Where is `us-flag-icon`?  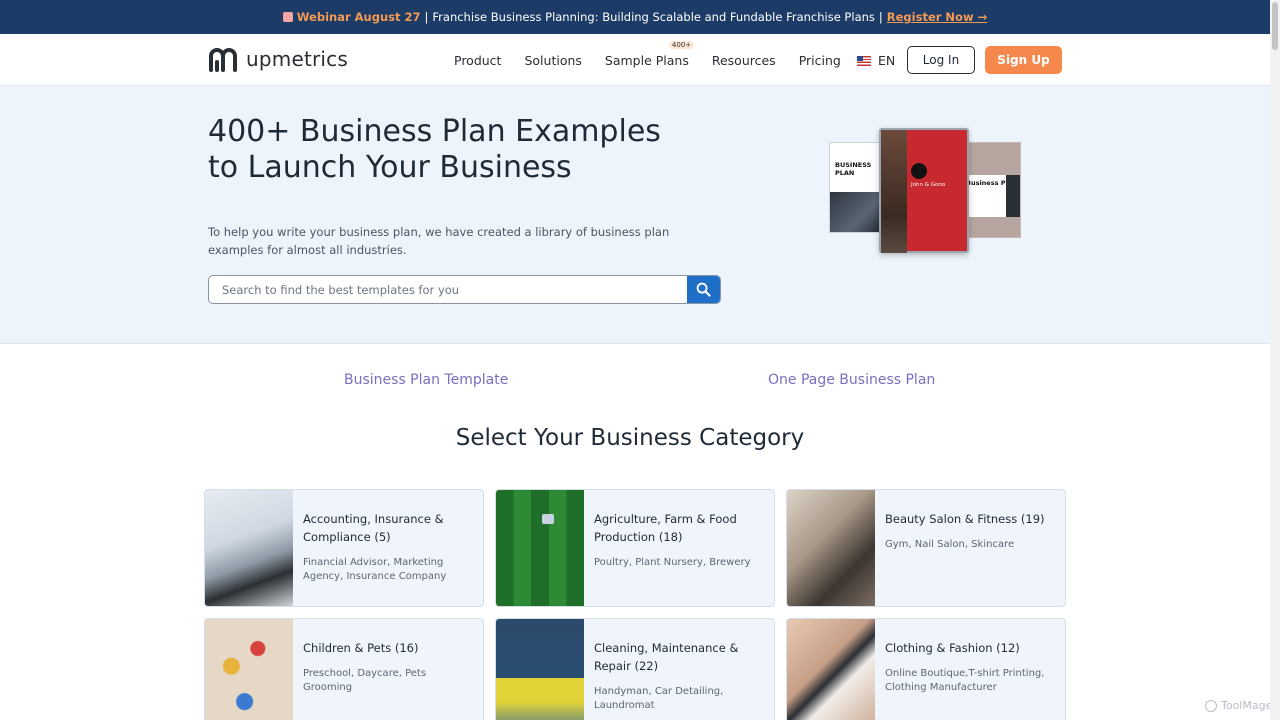 us-flag-icon is located at coordinates (864, 60).